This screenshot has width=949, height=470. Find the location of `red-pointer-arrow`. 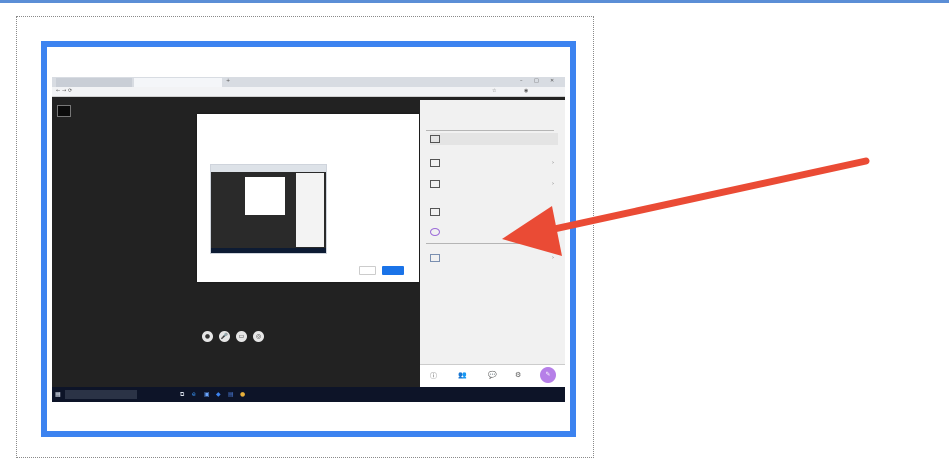

red-pointer-arrow is located at coordinates (686, 206).